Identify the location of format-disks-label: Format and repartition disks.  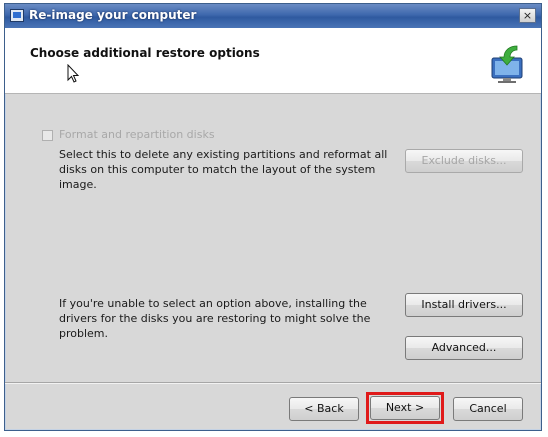
(137, 134).